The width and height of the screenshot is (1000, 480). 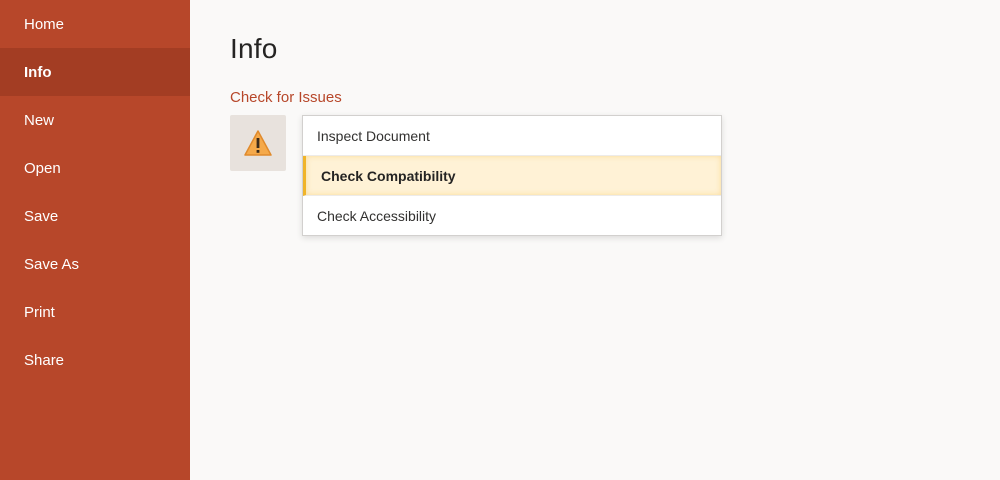 What do you see at coordinates (95, 312) in the screenshot?
I see `sidebar-item-print: Print` at bounding box center [95, 312].